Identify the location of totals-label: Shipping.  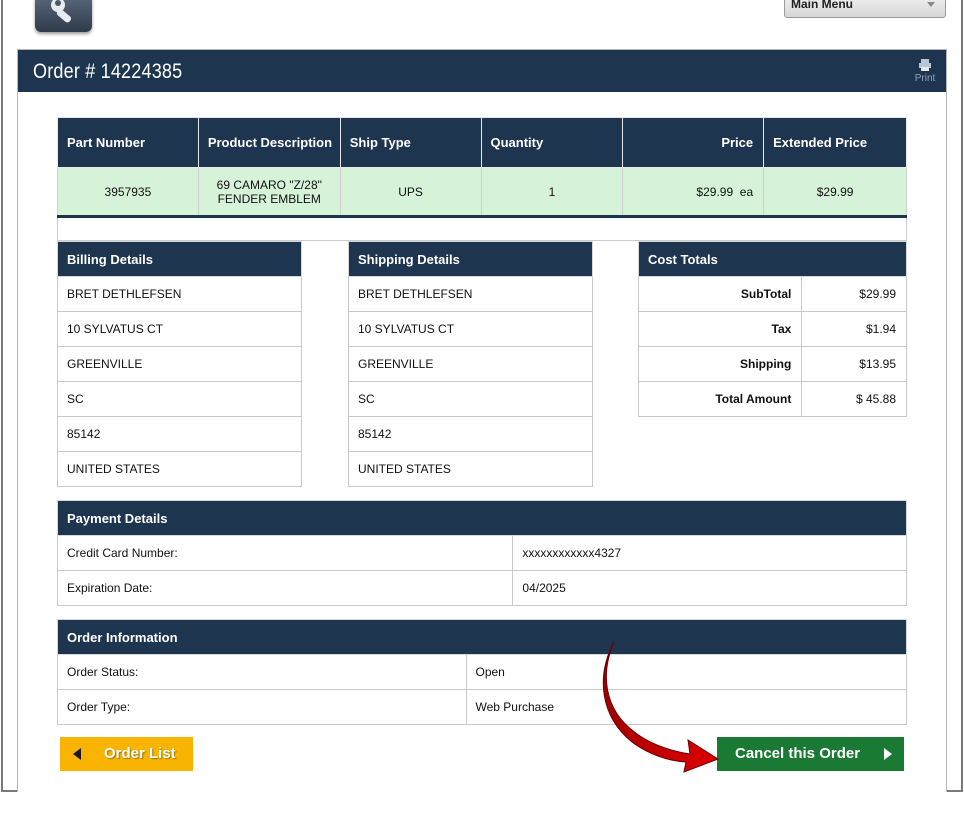
(720, 364).